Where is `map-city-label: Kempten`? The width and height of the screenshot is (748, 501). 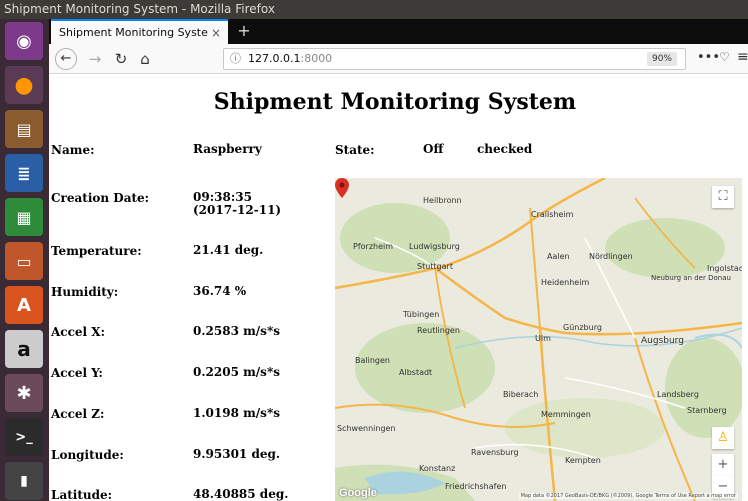 map-city-label: Kempten is located at coordinates (583, 460).